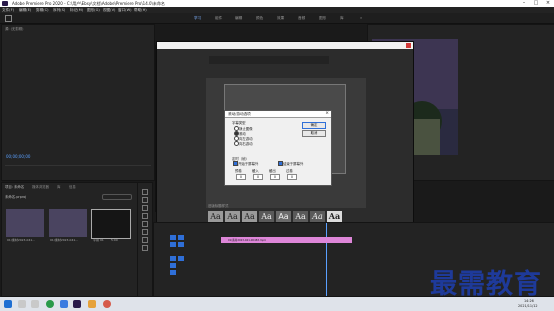 Image resolution: width=554 pixels, height=311 pixels. Describe the element at coordinates (8, 304) in the screenshot. I see `windows-start-icon` at that location.